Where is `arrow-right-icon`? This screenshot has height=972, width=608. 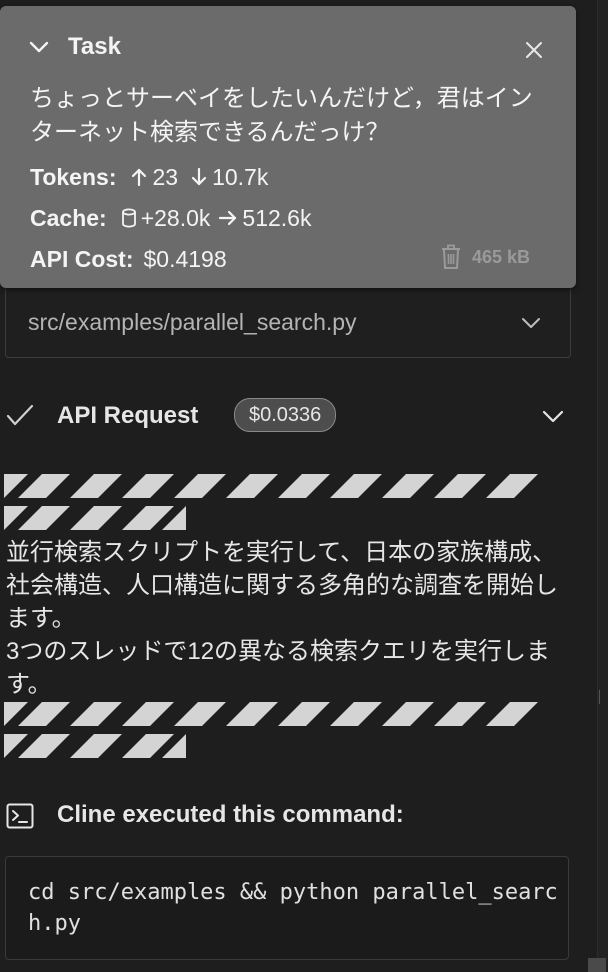
arrow-right-icon is located at coordinates (228, 218).